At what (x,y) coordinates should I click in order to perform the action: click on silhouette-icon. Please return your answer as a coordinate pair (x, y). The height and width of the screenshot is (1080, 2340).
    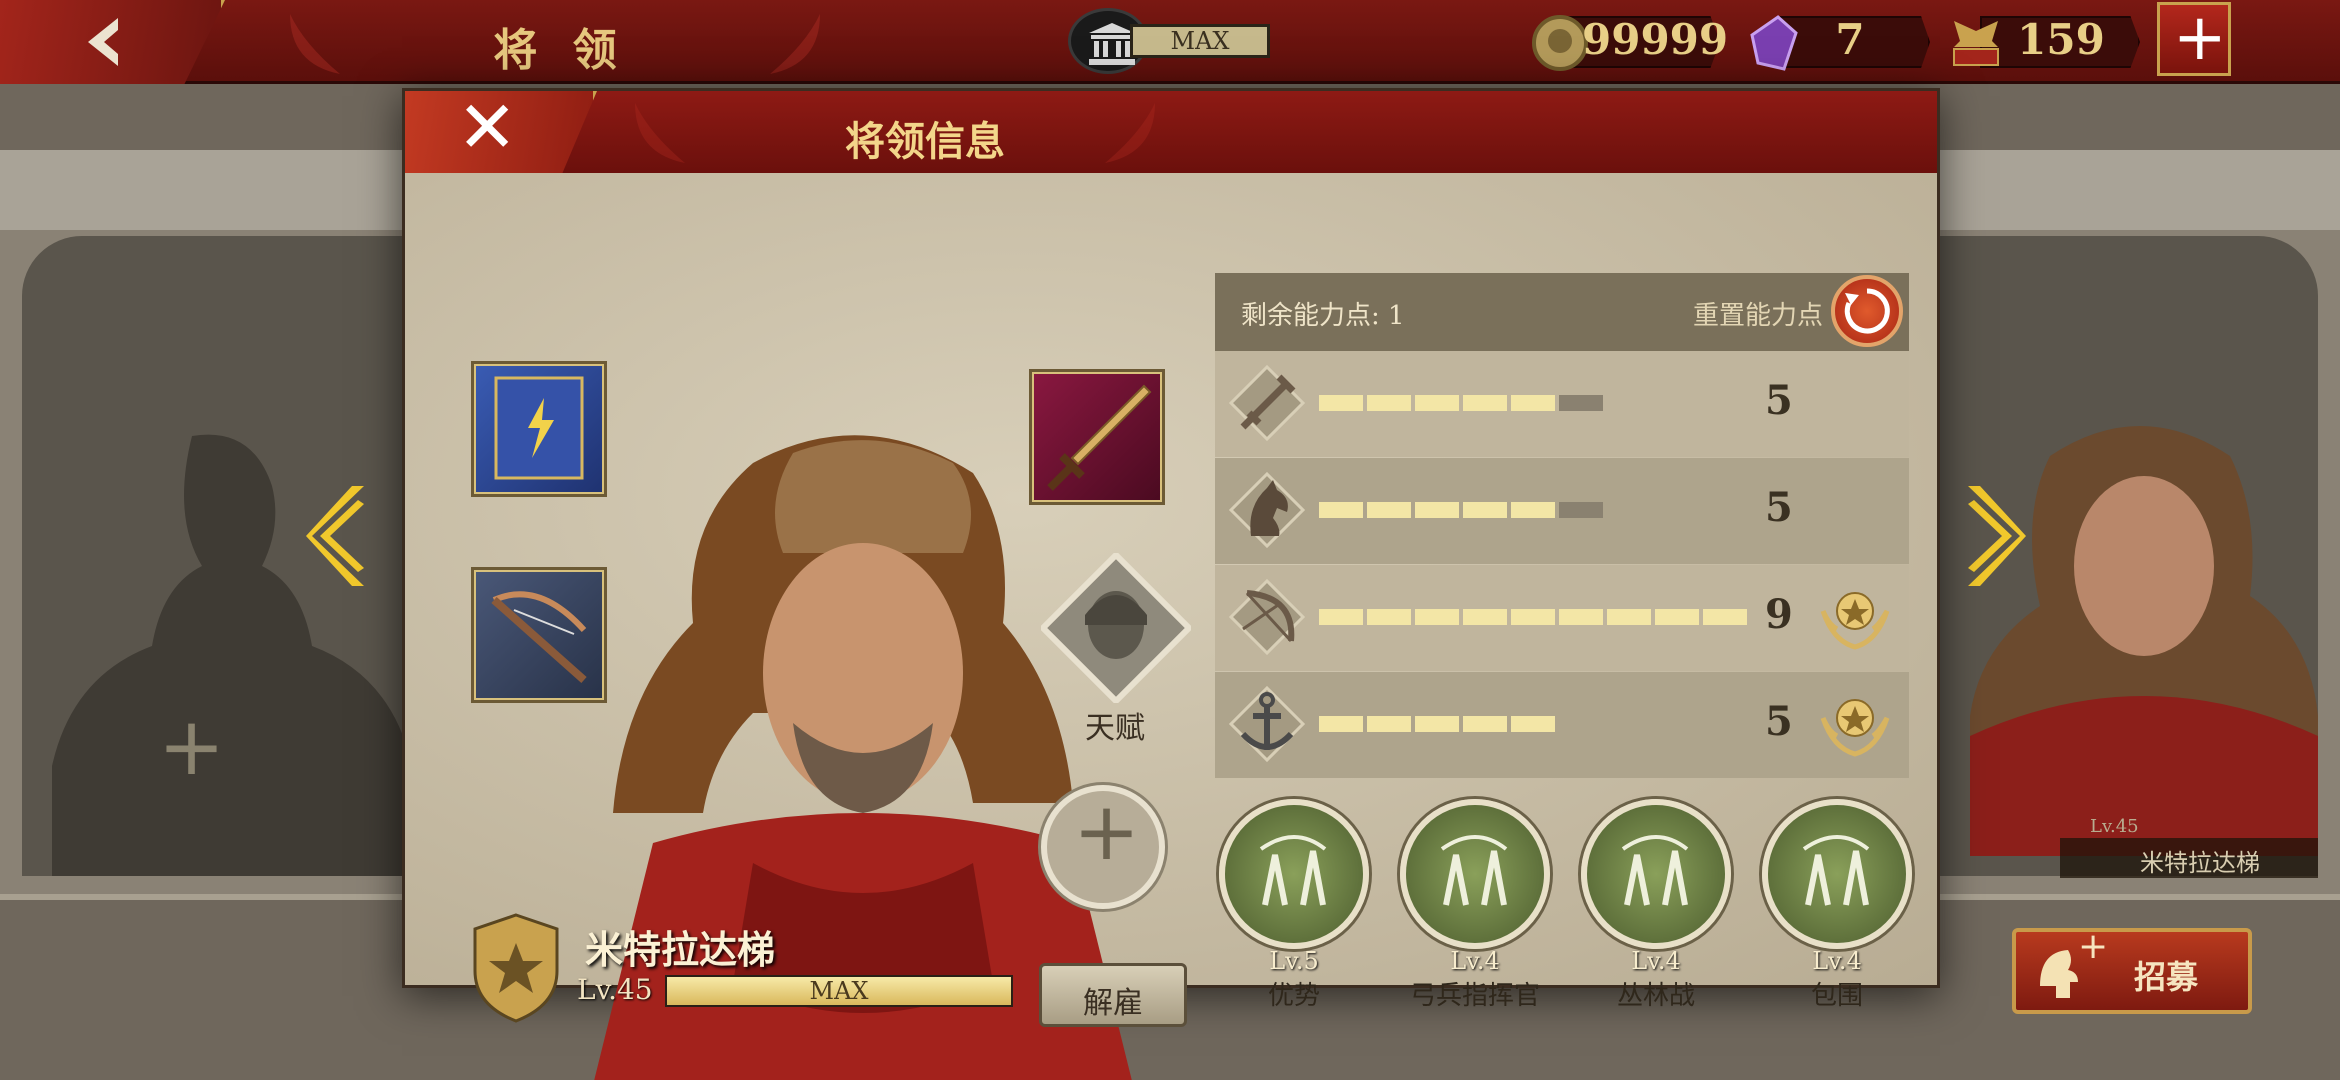
    Looking at the image, I should click on (232, 655).